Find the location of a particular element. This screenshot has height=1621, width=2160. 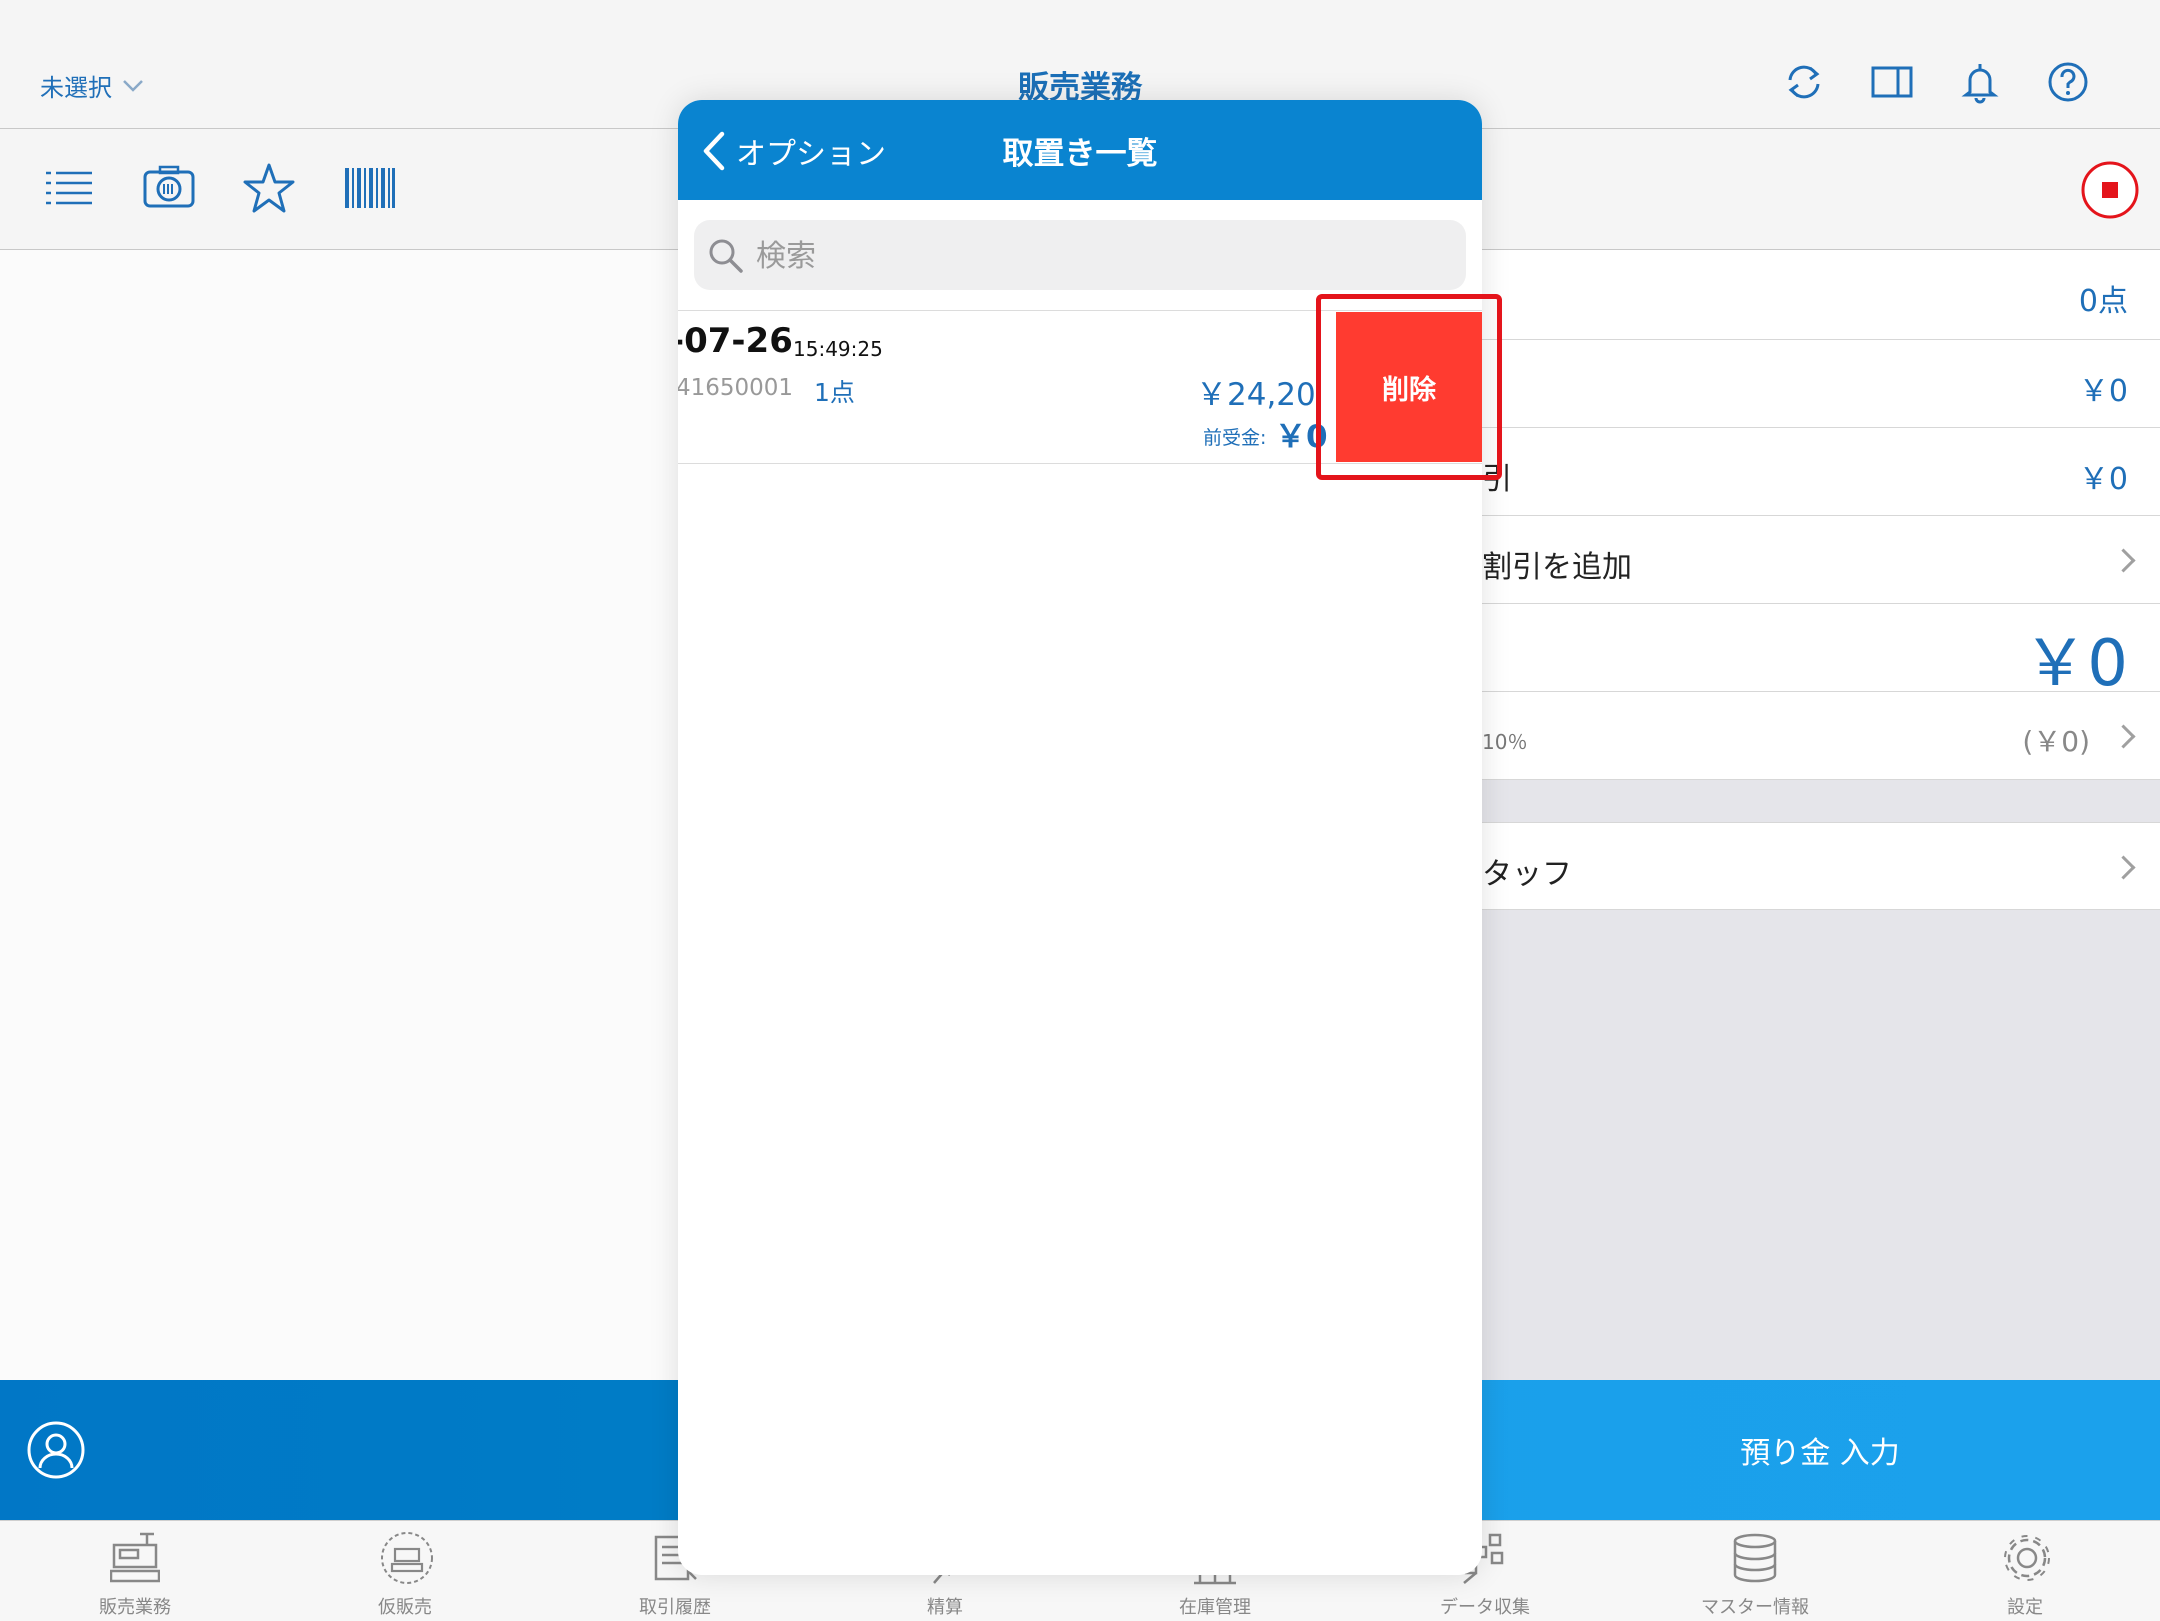

staff-row: タッフ is located at coordinates (1820, 866).